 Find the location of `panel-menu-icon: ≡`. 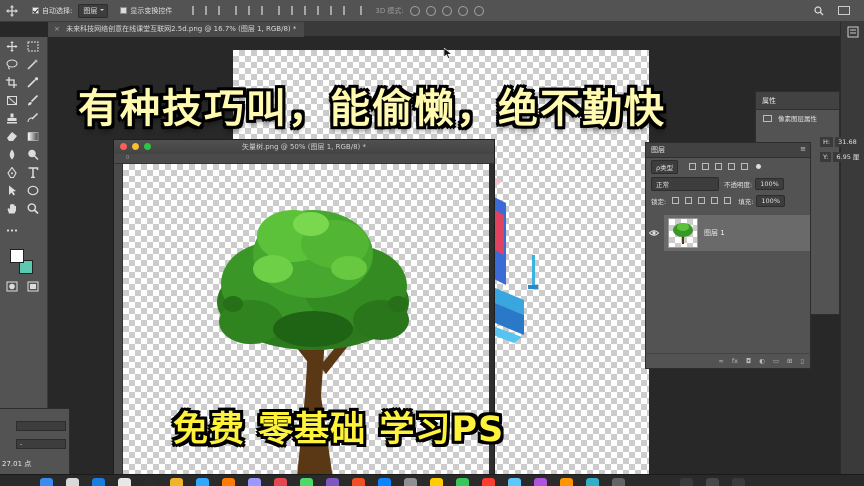

panel-menu-icon: ≡ is located at coordinates (803, 149).